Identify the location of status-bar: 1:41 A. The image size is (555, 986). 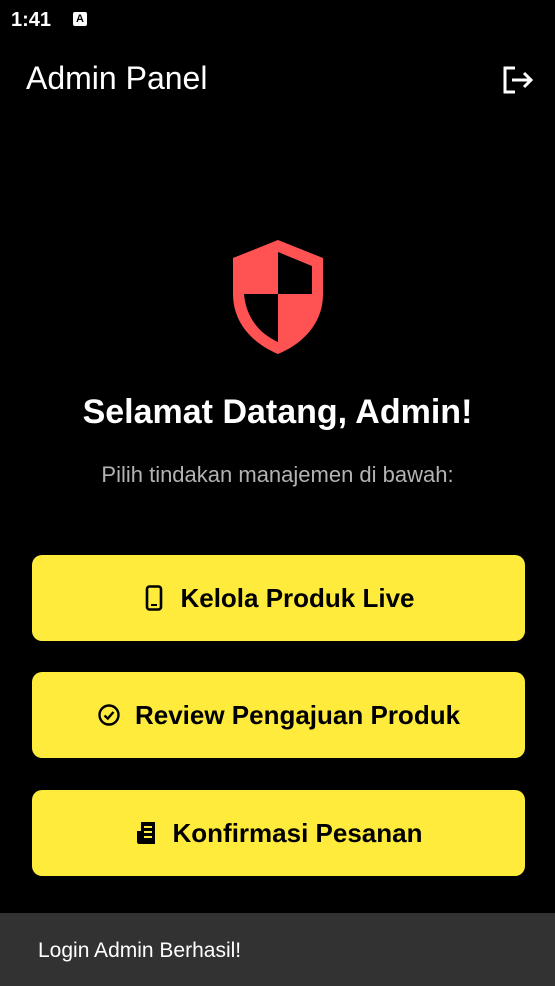
(277, 20).